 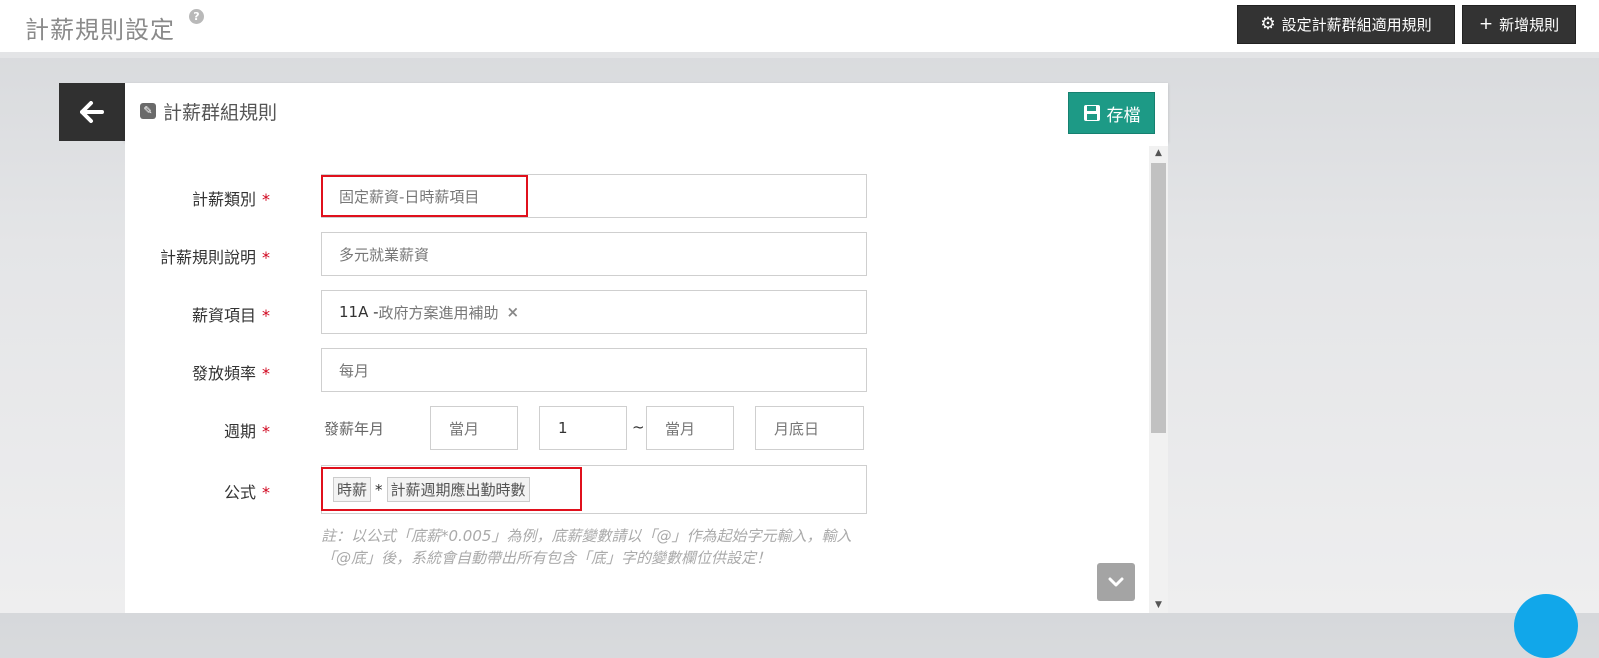 I want to click on formula-variable-chip: 時薪, so click(x=352, y=489).